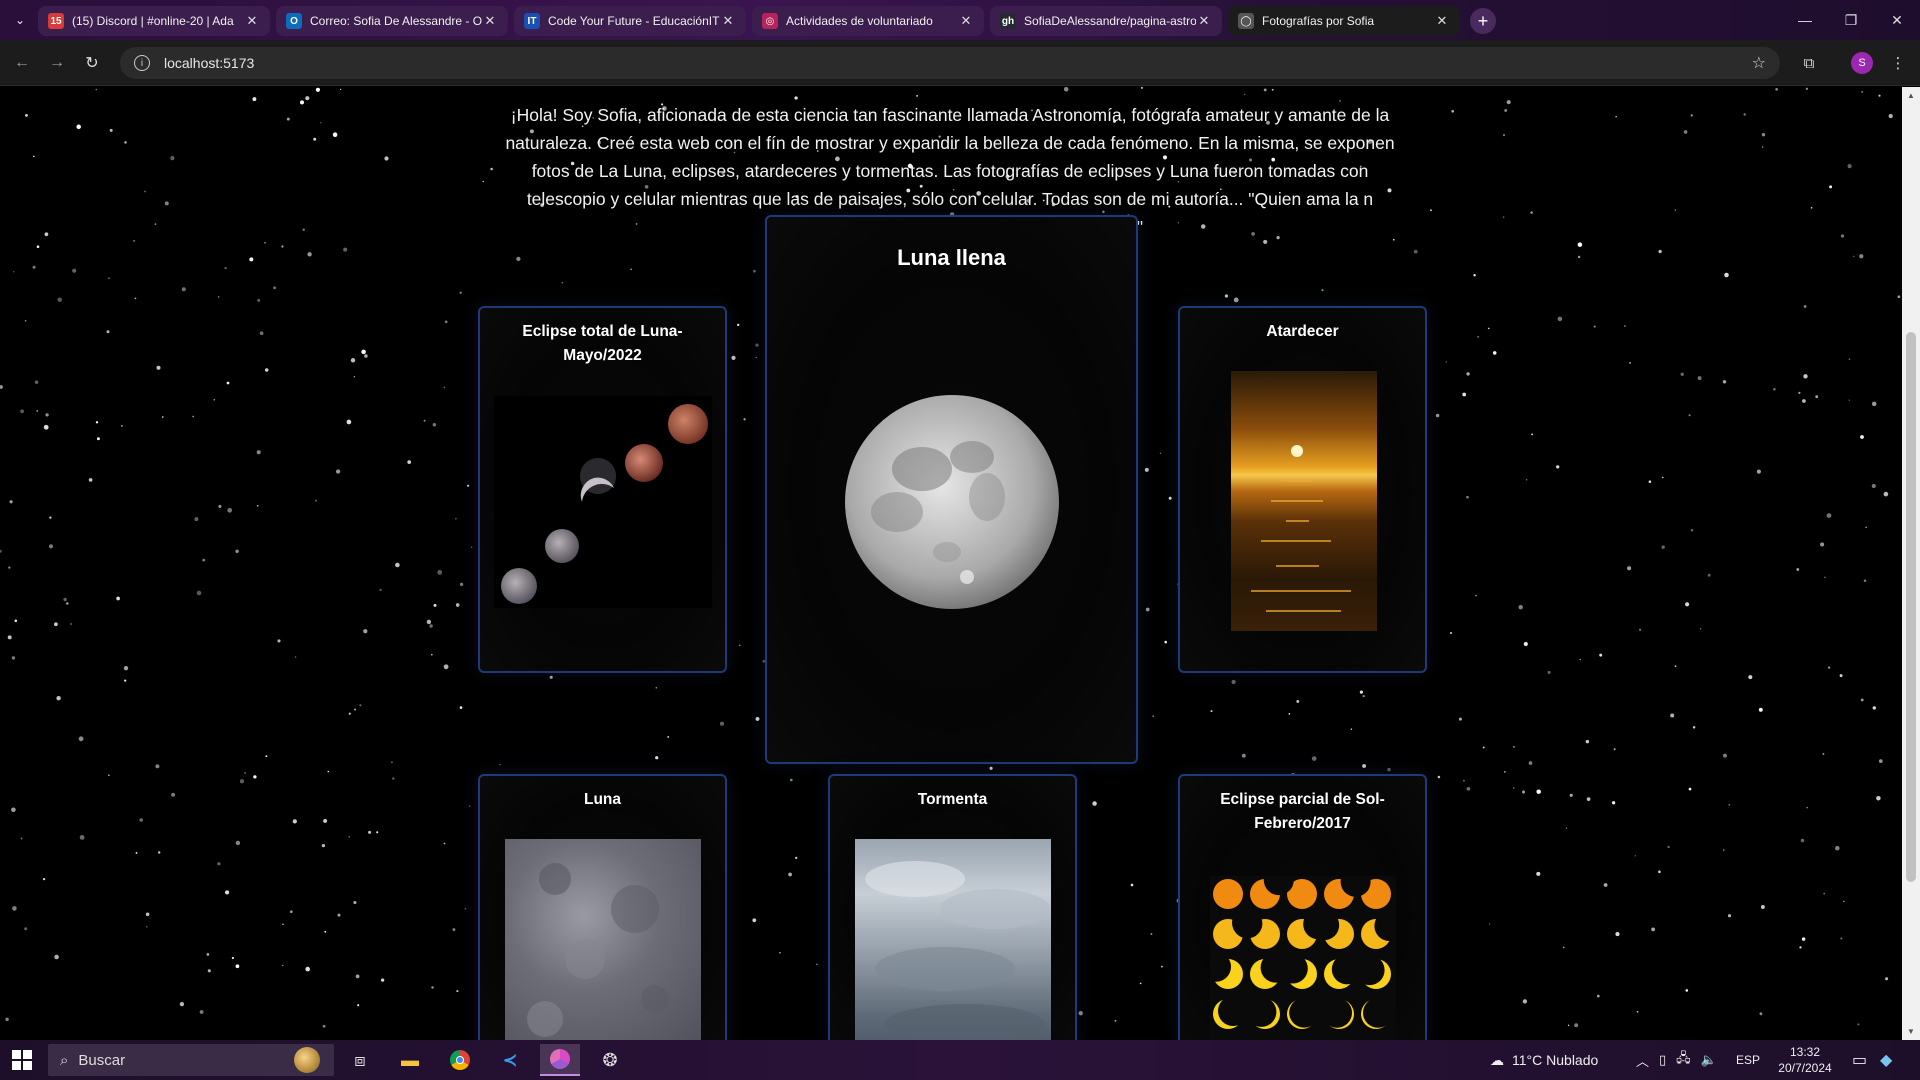 This screenshot has height=1080, width=1920. I want to click on profile-avatar: S, so click(1862, 63).